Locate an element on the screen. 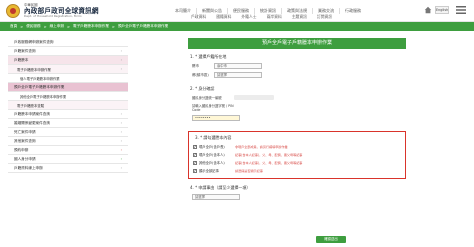 The height and width of the screenshot is (247, 474). sub-nav-item: 兩岸資料 is located at coordinates (274, 17).